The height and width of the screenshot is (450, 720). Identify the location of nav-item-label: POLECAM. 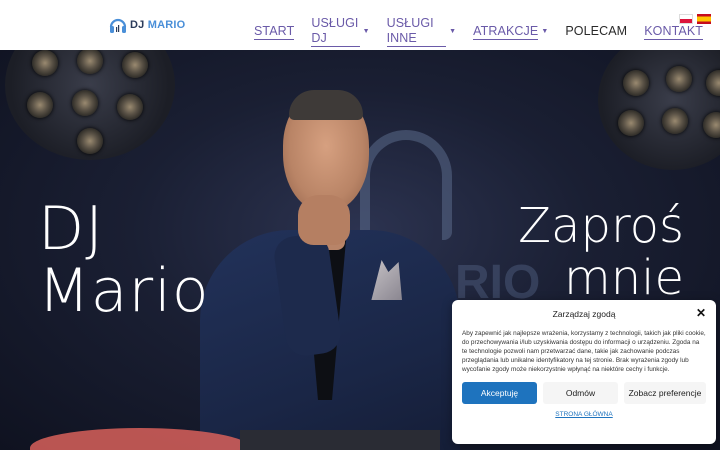
(596, 31).